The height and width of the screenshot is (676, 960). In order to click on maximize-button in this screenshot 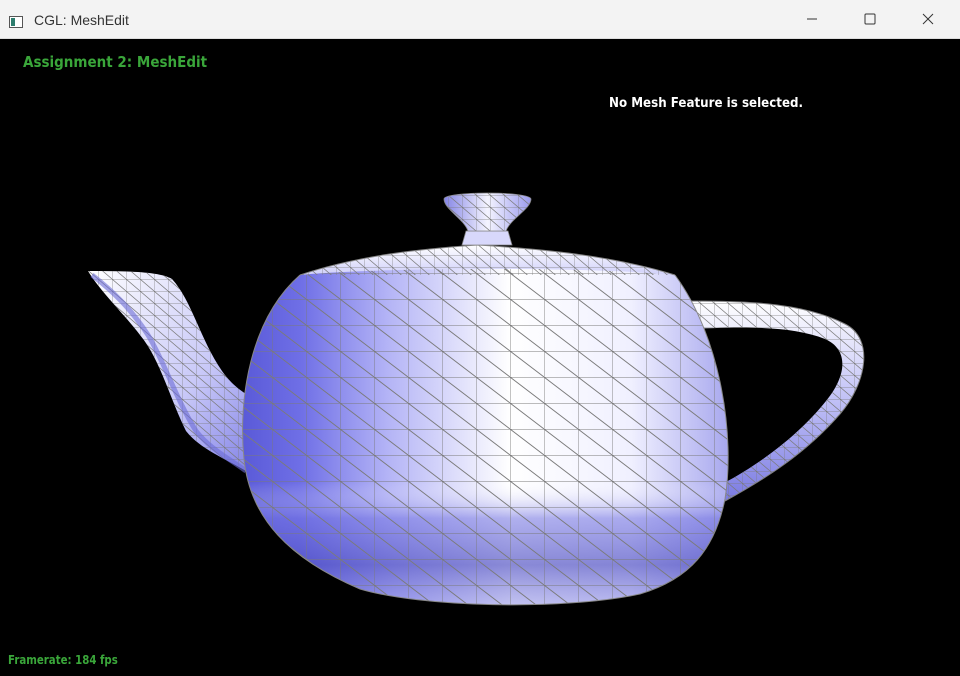, I will do `click(870, 19)`.